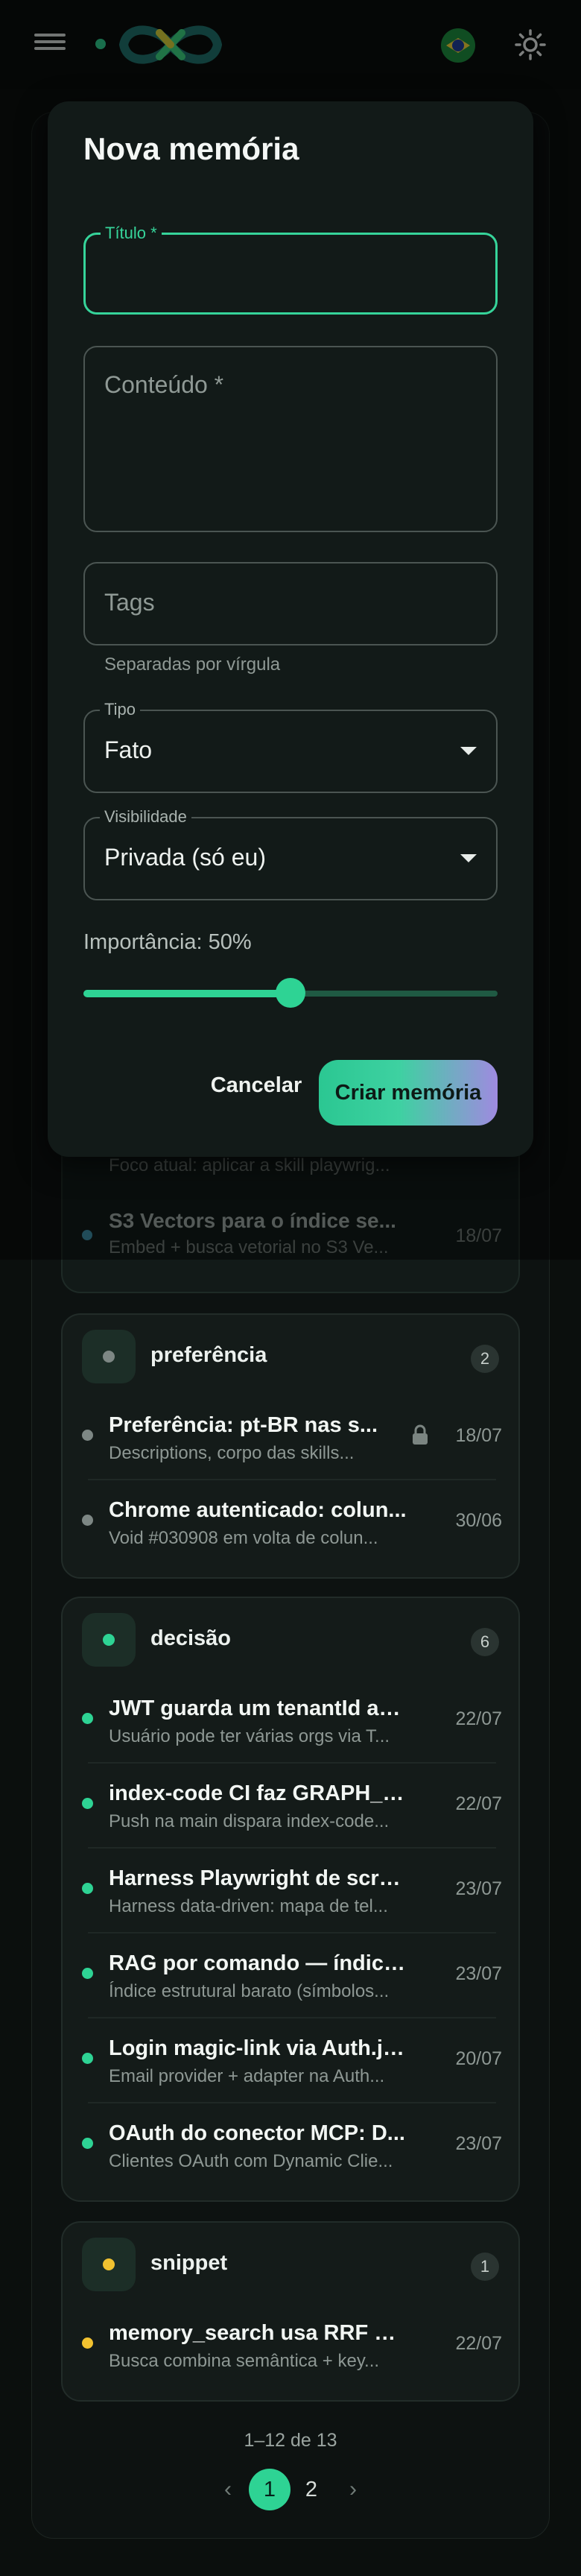 The height and width of the screenshot is (2576, 581). What do you see at coordinates (290, 746) in the screenshot?
I see `type-select: Tipo Fato` at bounding box center [290, 746].